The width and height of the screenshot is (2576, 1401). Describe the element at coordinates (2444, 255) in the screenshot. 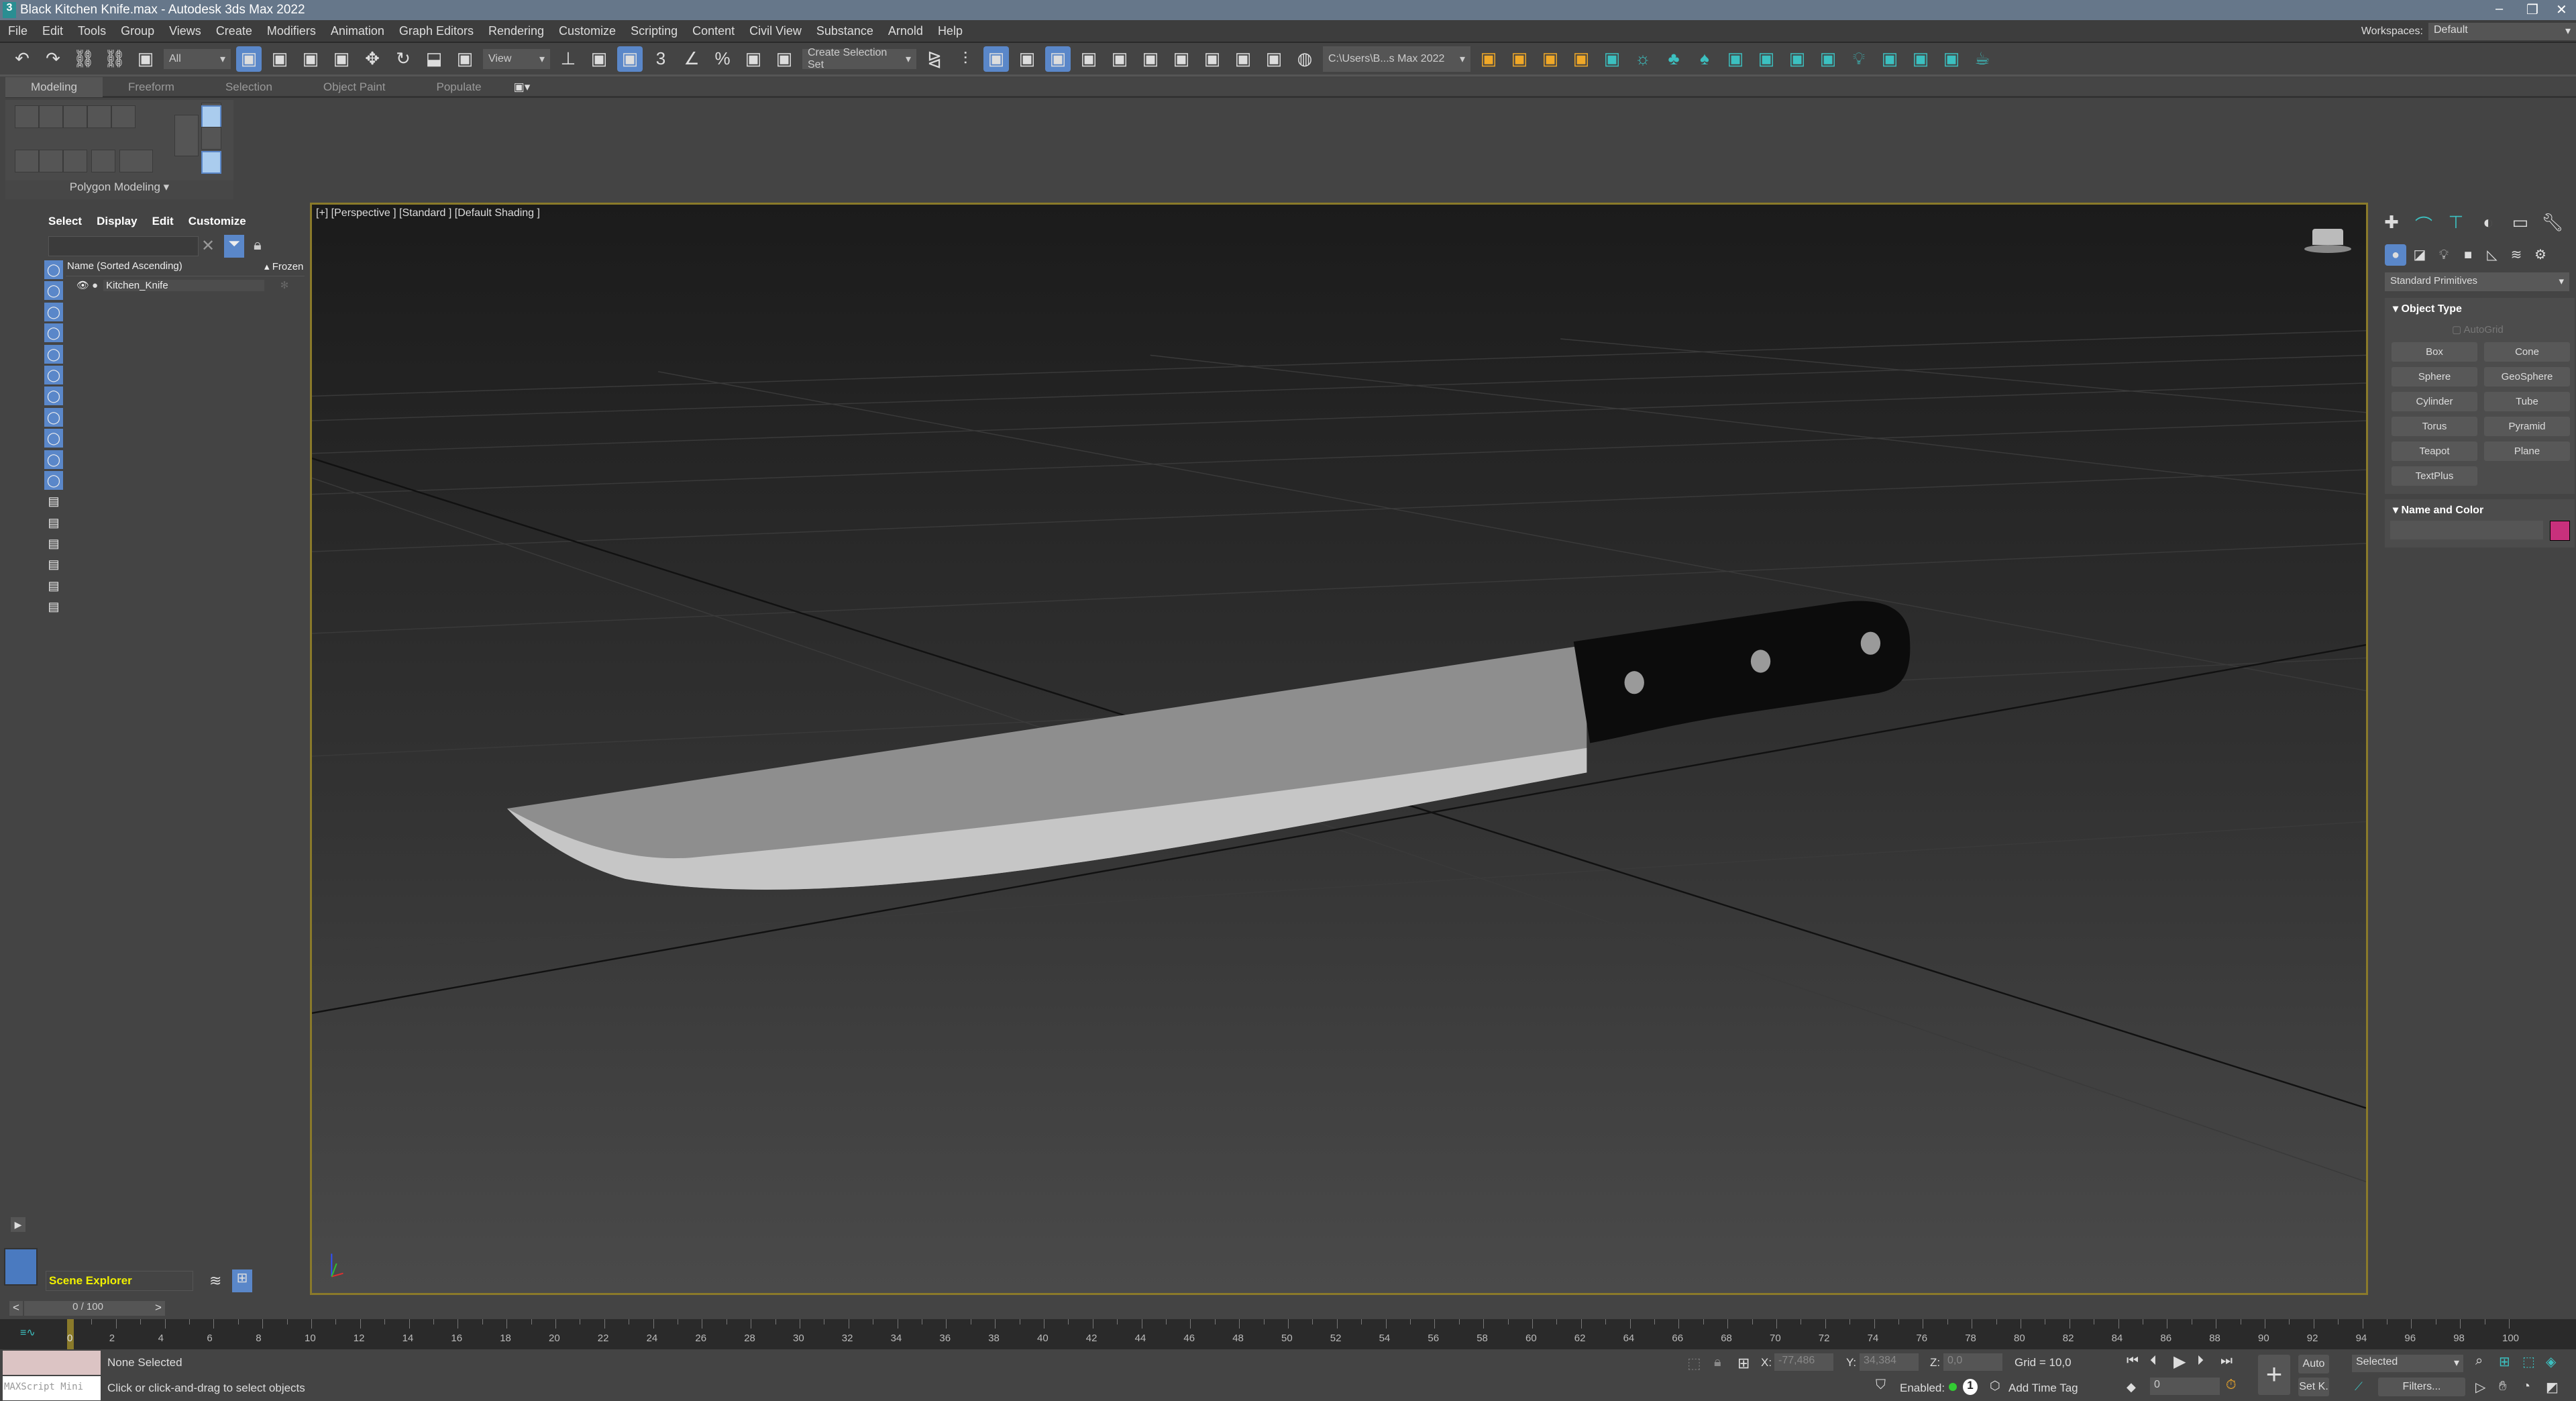

I see `lights-icon: 💡︎` at that location.